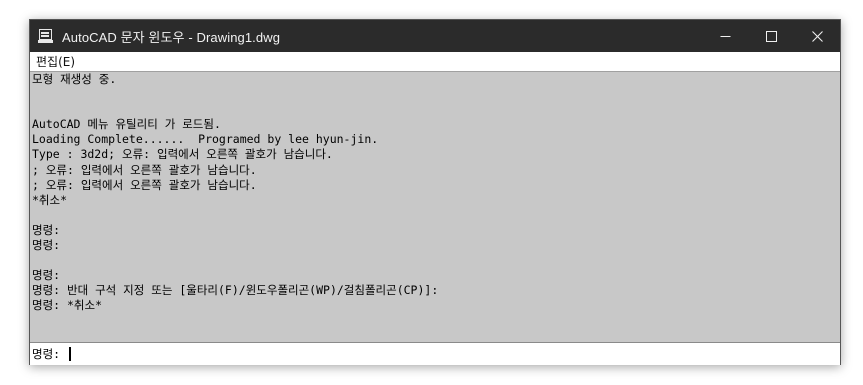 Image resolution: width=863 pixels, height=385 pixels. Describe the element at coordinates (435, 353) in the screenshot. I see `command-line: 명령:` at that location.